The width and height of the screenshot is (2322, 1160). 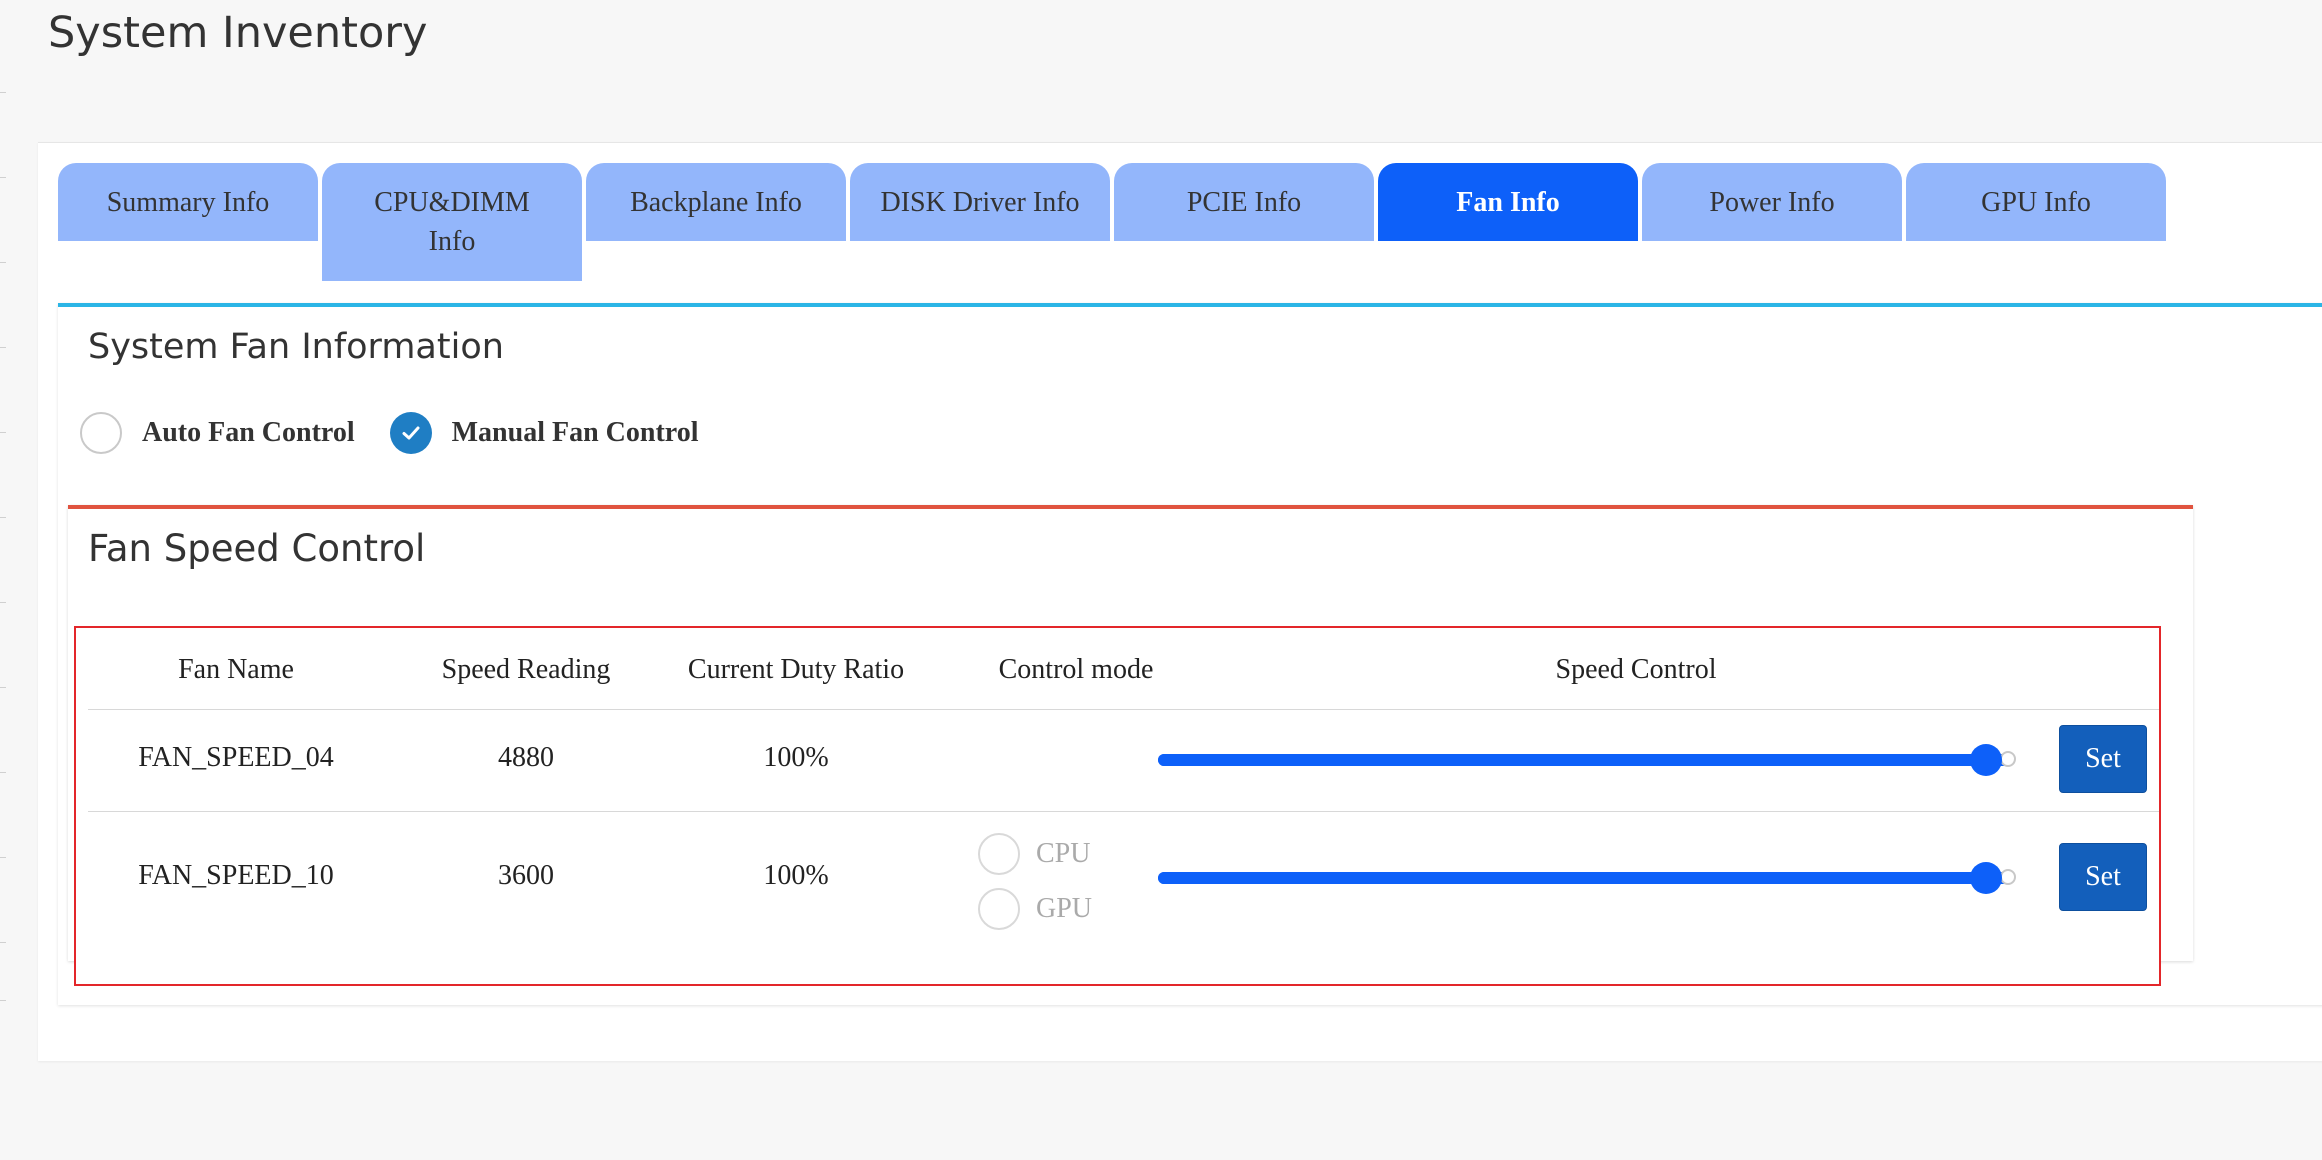 I want to click on auto-fan-control-radio, so click(x=101, y=433).